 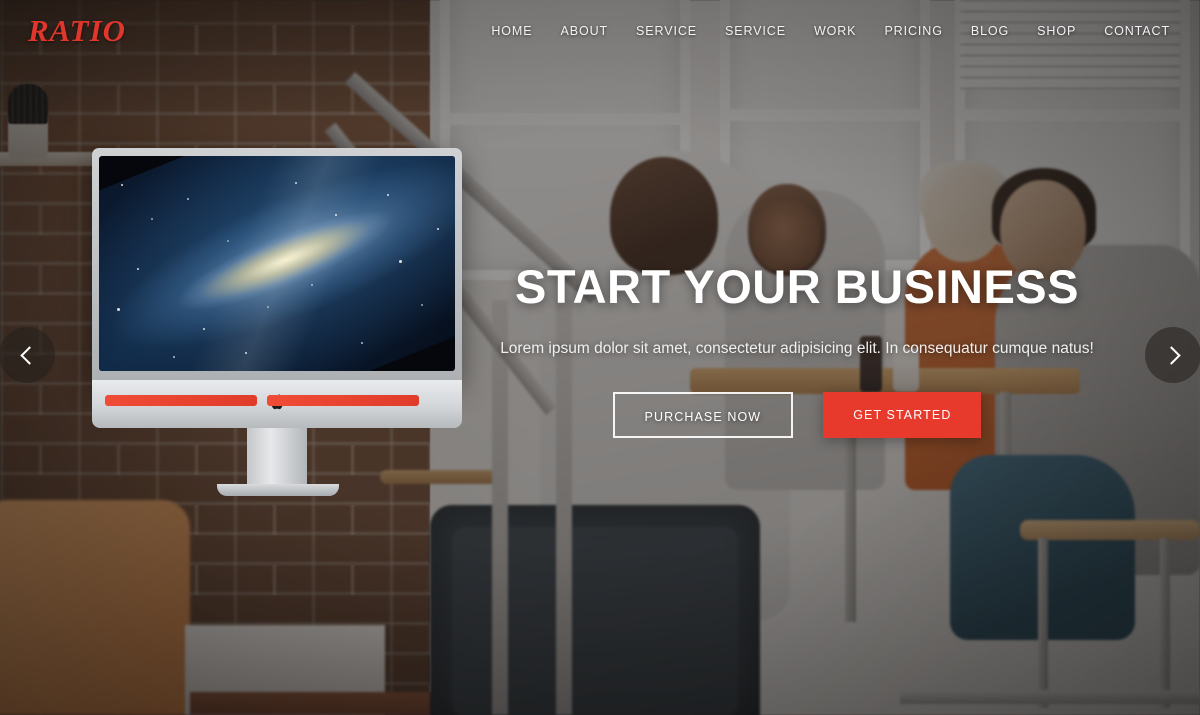 I want to click on chevron-left-icon, so click(x=29, y=355).